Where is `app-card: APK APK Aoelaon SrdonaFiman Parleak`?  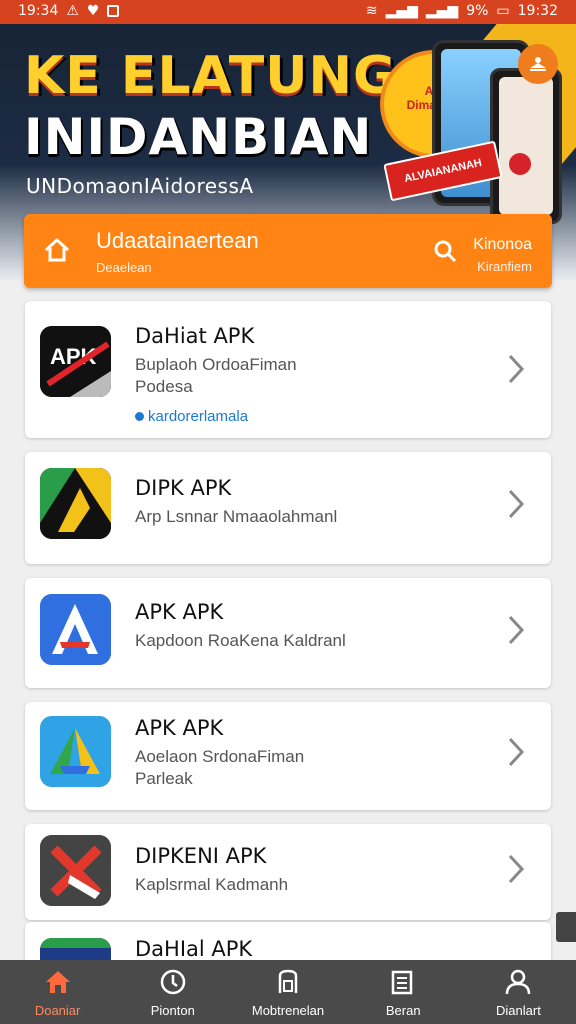 app-card: APK APK Aoelaon SrdonaFiman Parleak is located at coordinates (288, 756).